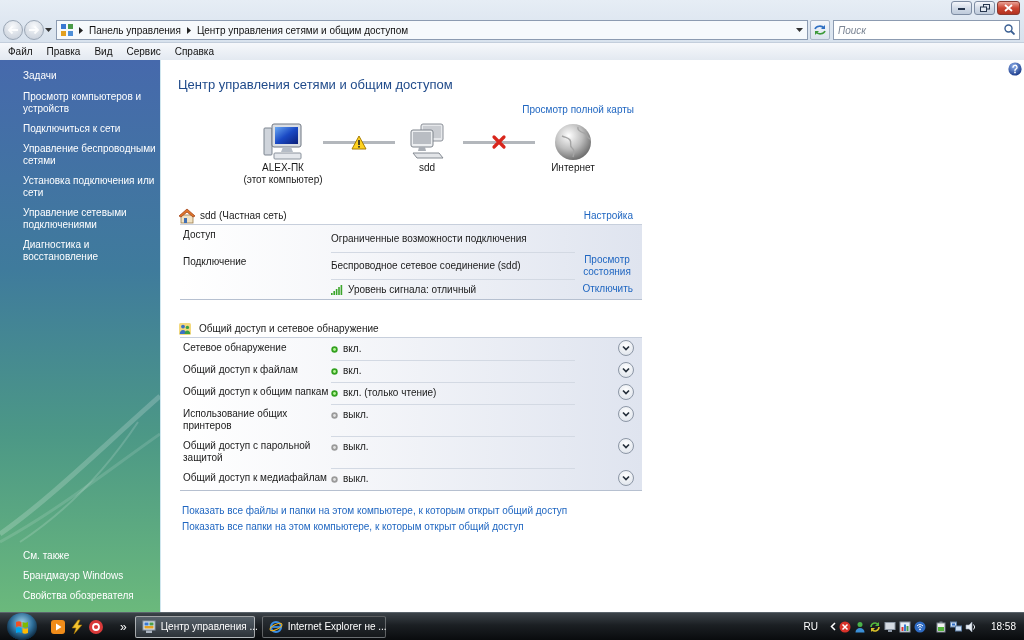  What do you see at coordinates (123, 626) in the screenshot?
I see `more-button: »` at bounding box center [123, 626].